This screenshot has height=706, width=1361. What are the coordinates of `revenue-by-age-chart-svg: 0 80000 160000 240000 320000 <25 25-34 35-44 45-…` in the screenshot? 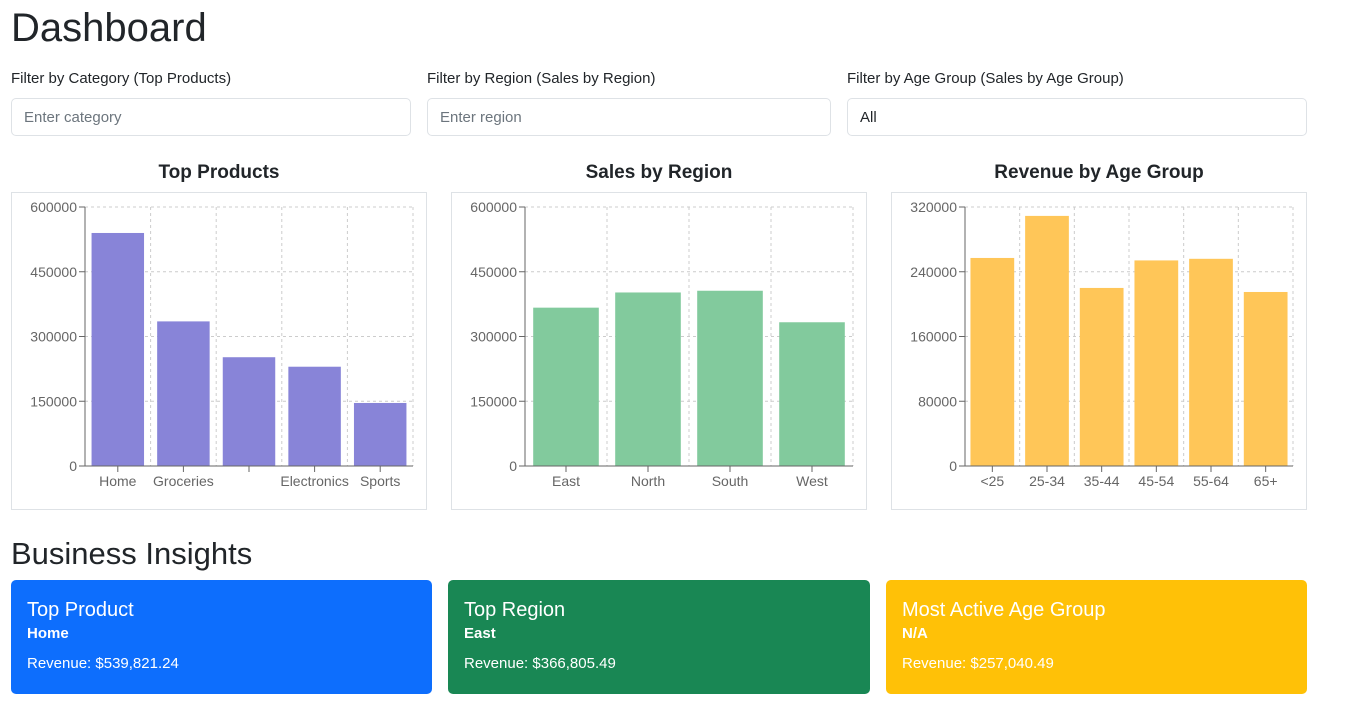 It's located at (1102, 344).